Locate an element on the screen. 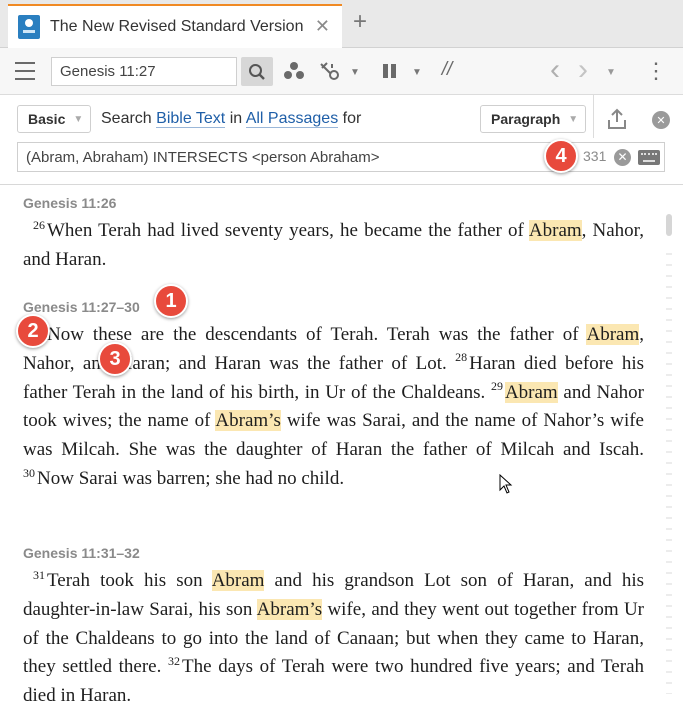 This screenshot has width=683, height=715. divider is located at coordinates (593, 116).